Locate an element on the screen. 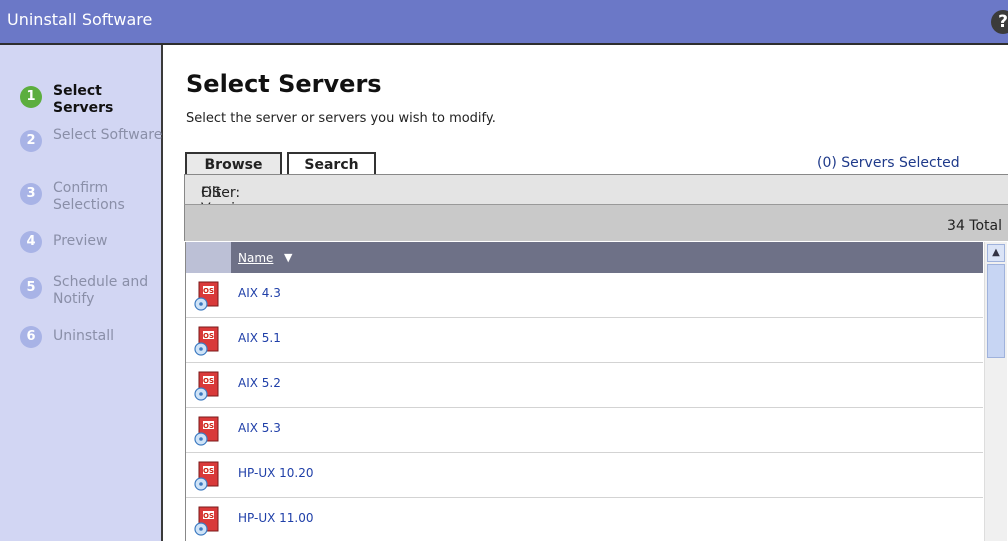 This screenshot has height=541, width=1008. step-label: Uninstall is located at coordinates (84, 336).